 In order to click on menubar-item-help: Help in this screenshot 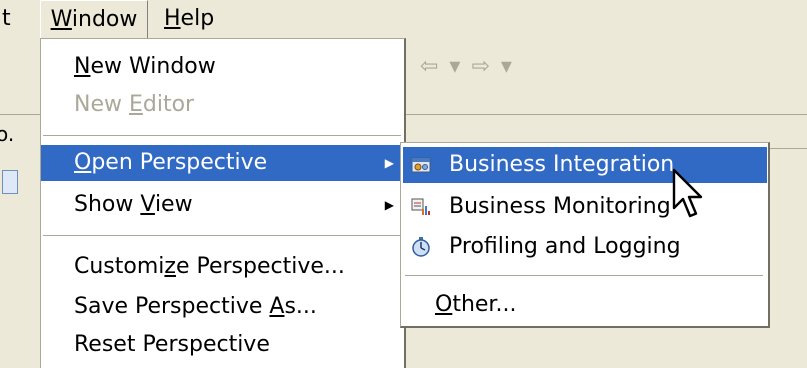, I will do `click(189, 19)`.